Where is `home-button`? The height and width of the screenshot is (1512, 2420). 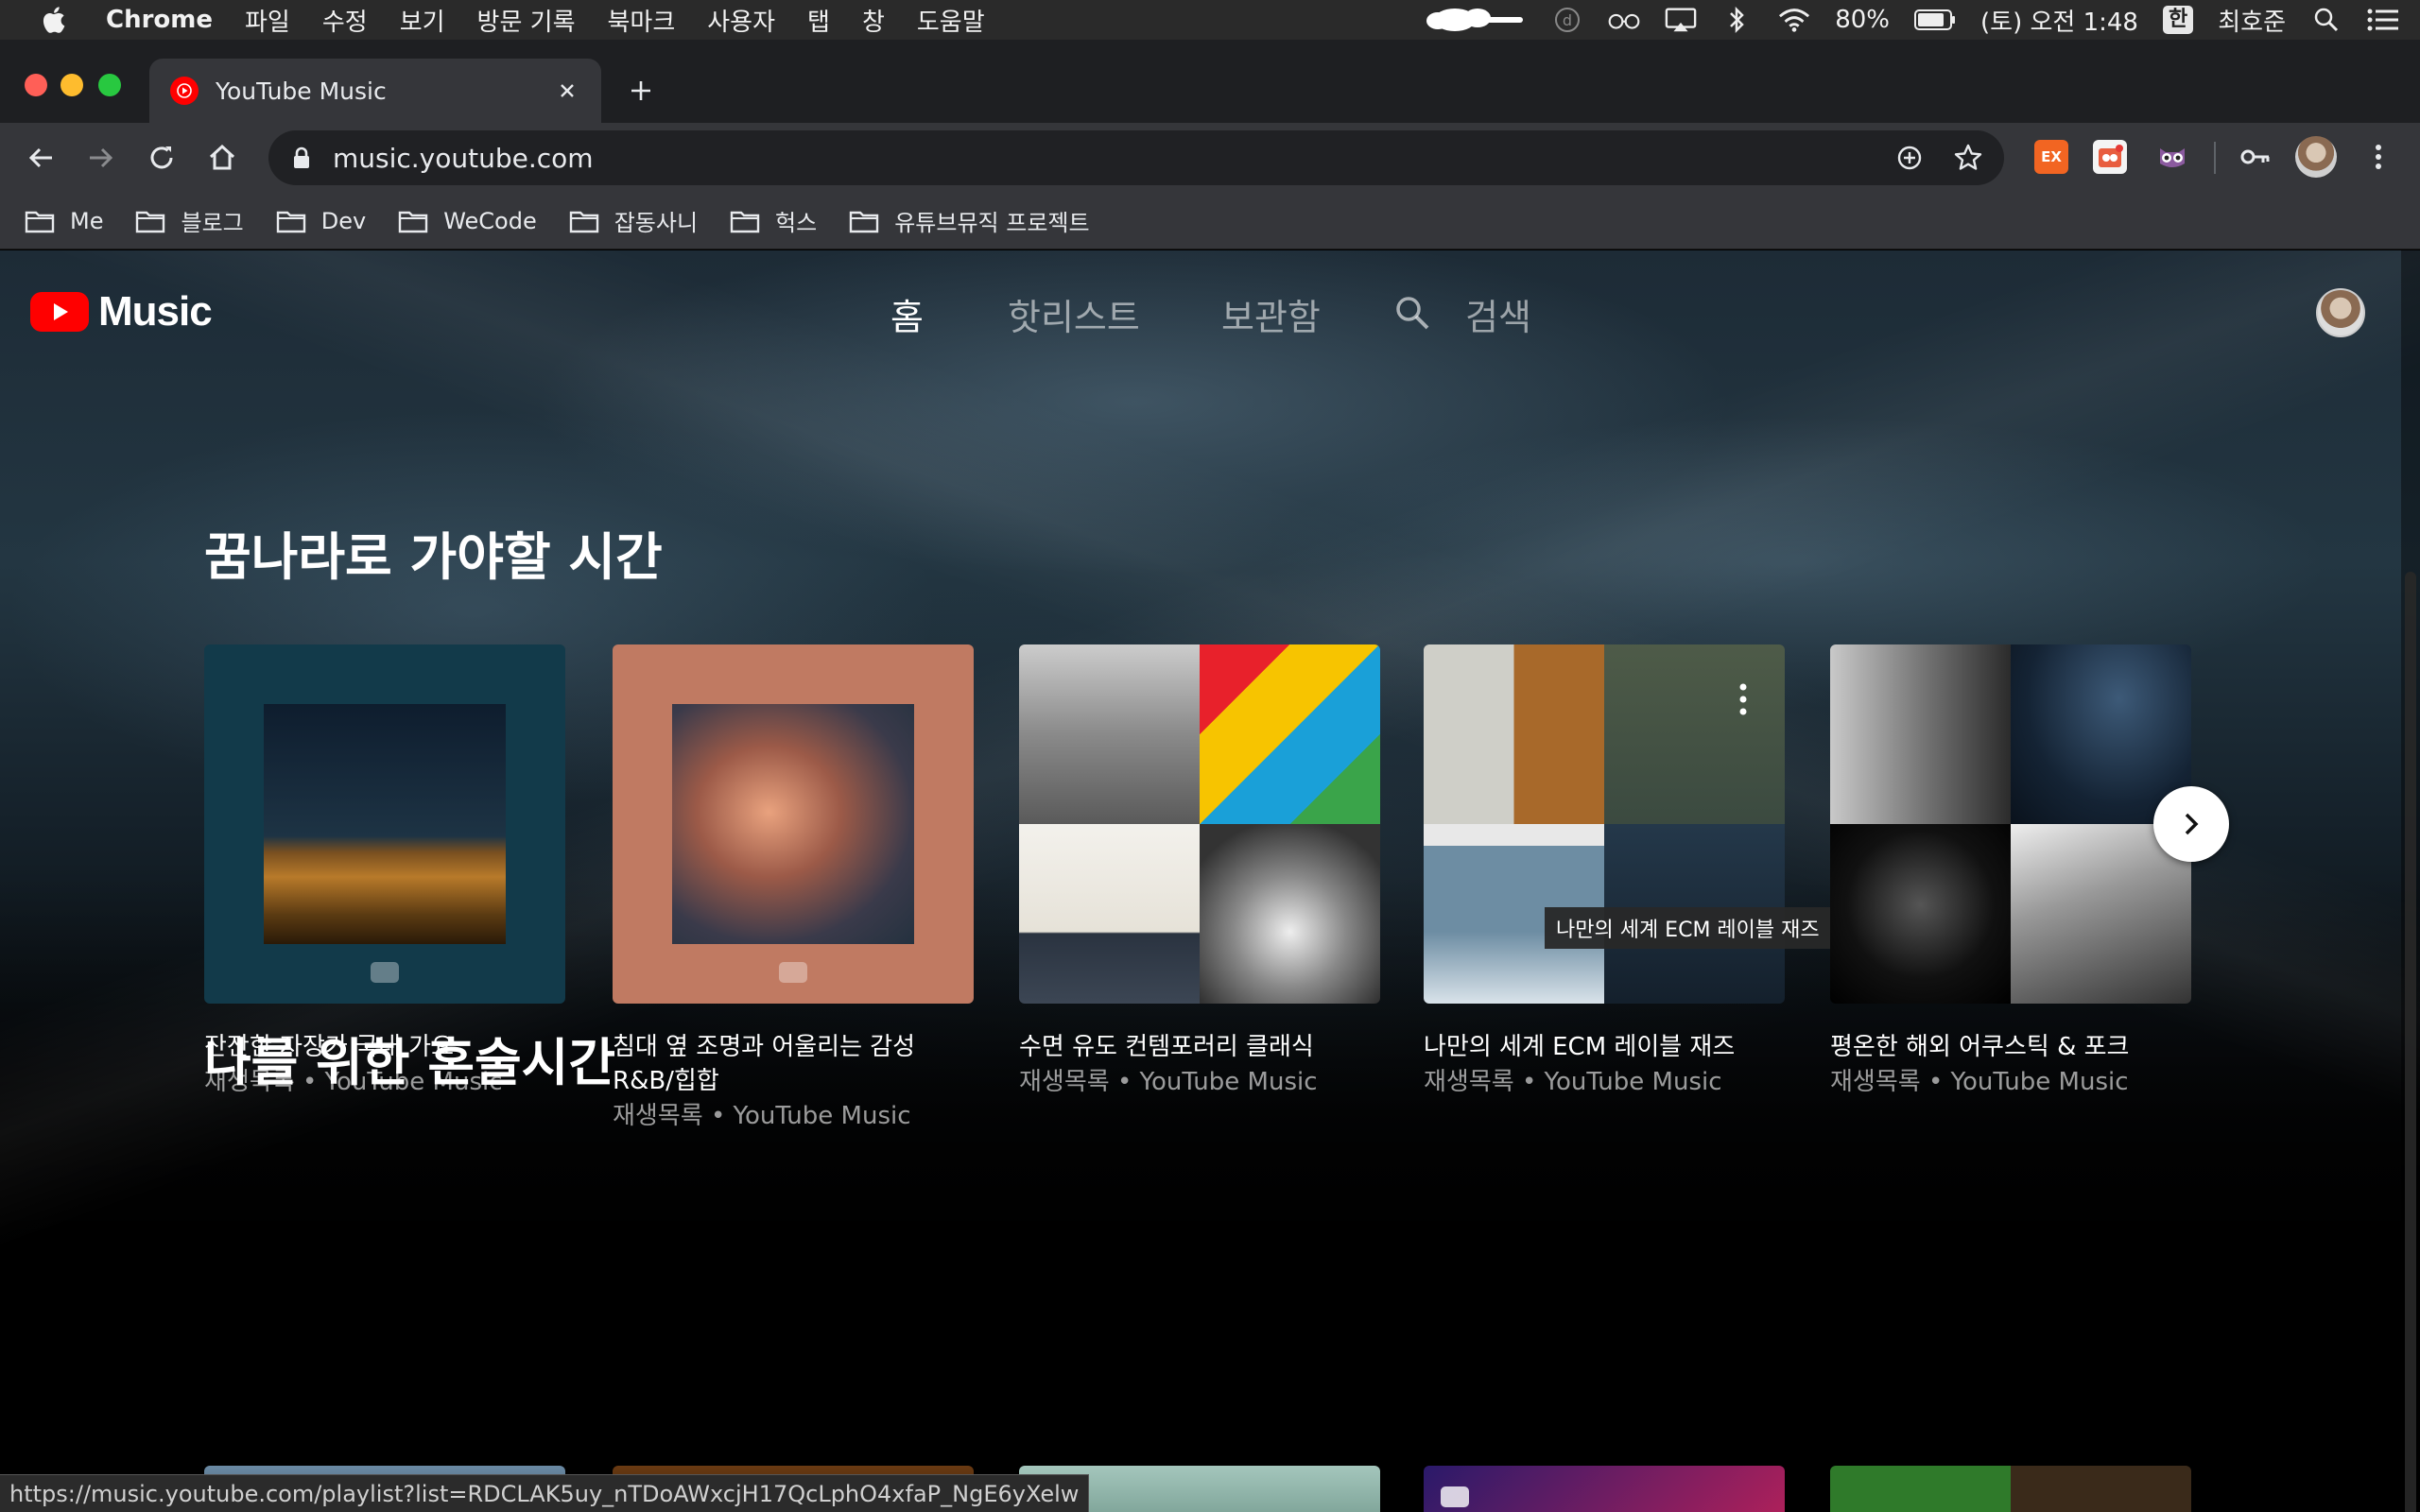
home-button is located at coordinates (222, 157).